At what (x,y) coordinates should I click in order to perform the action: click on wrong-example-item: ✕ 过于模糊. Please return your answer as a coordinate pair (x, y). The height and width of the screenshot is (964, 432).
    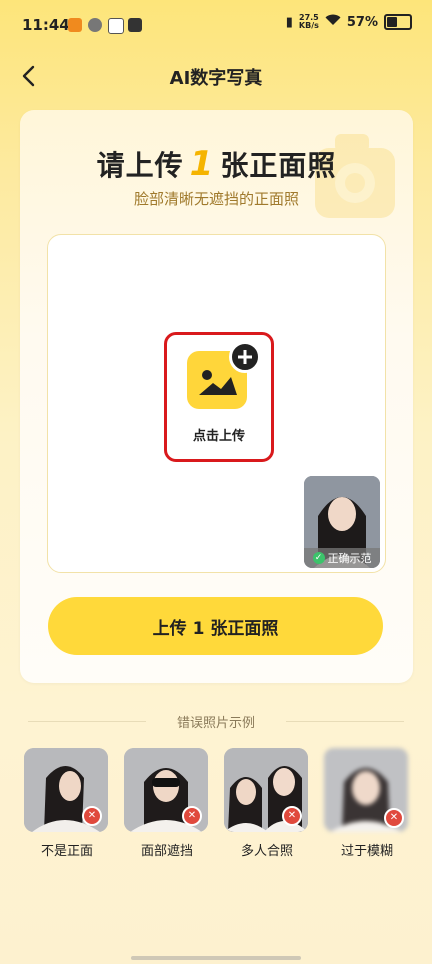
    Looking at the image, I should click on (367, 803).